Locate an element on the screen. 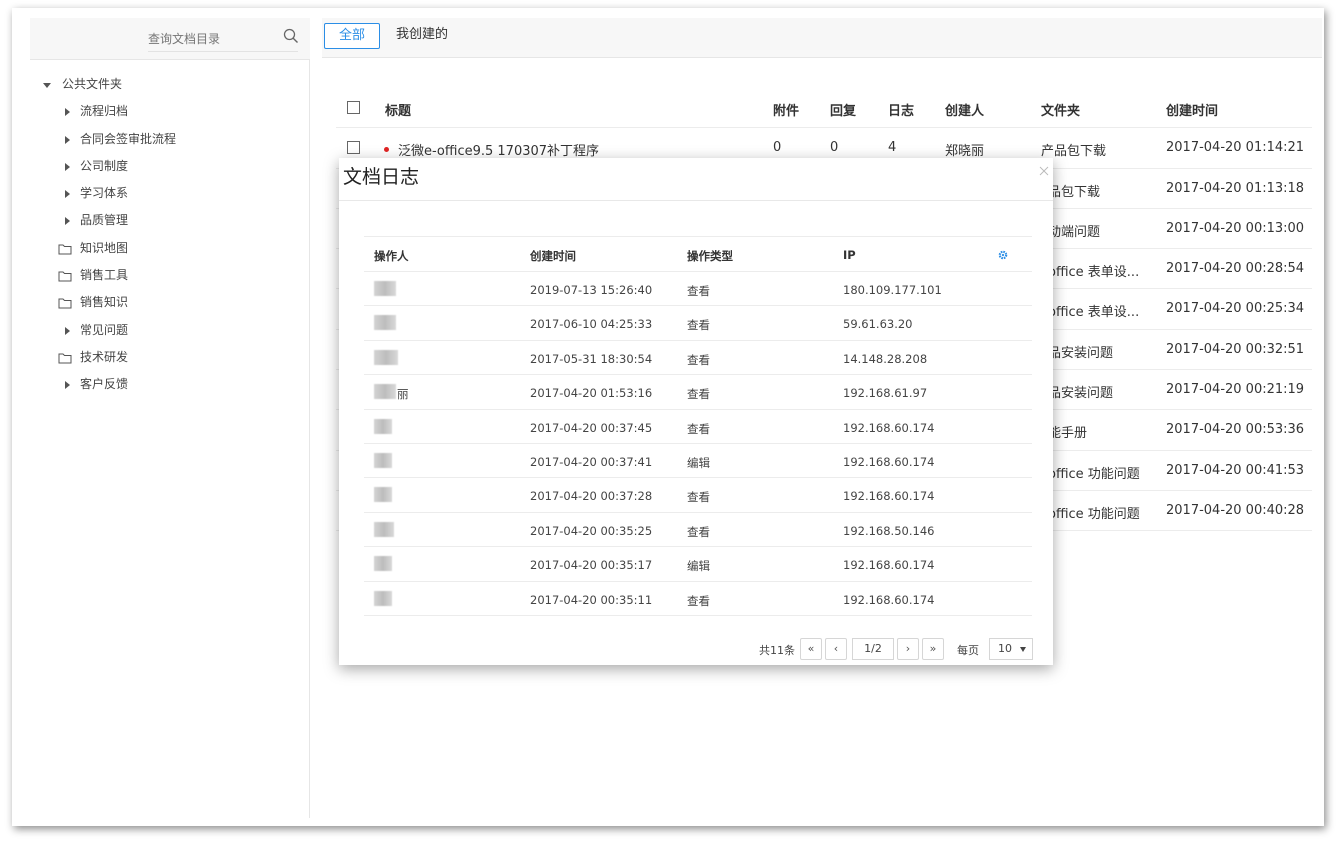  per-page-select: 10 is located at coordinates (1011, 649).